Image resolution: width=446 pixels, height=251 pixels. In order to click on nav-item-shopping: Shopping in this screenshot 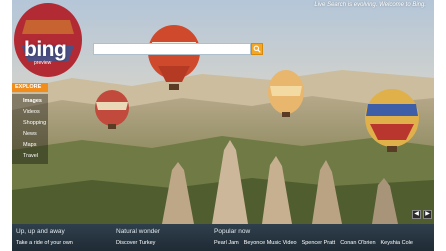, I will do `click(30, 123)`.